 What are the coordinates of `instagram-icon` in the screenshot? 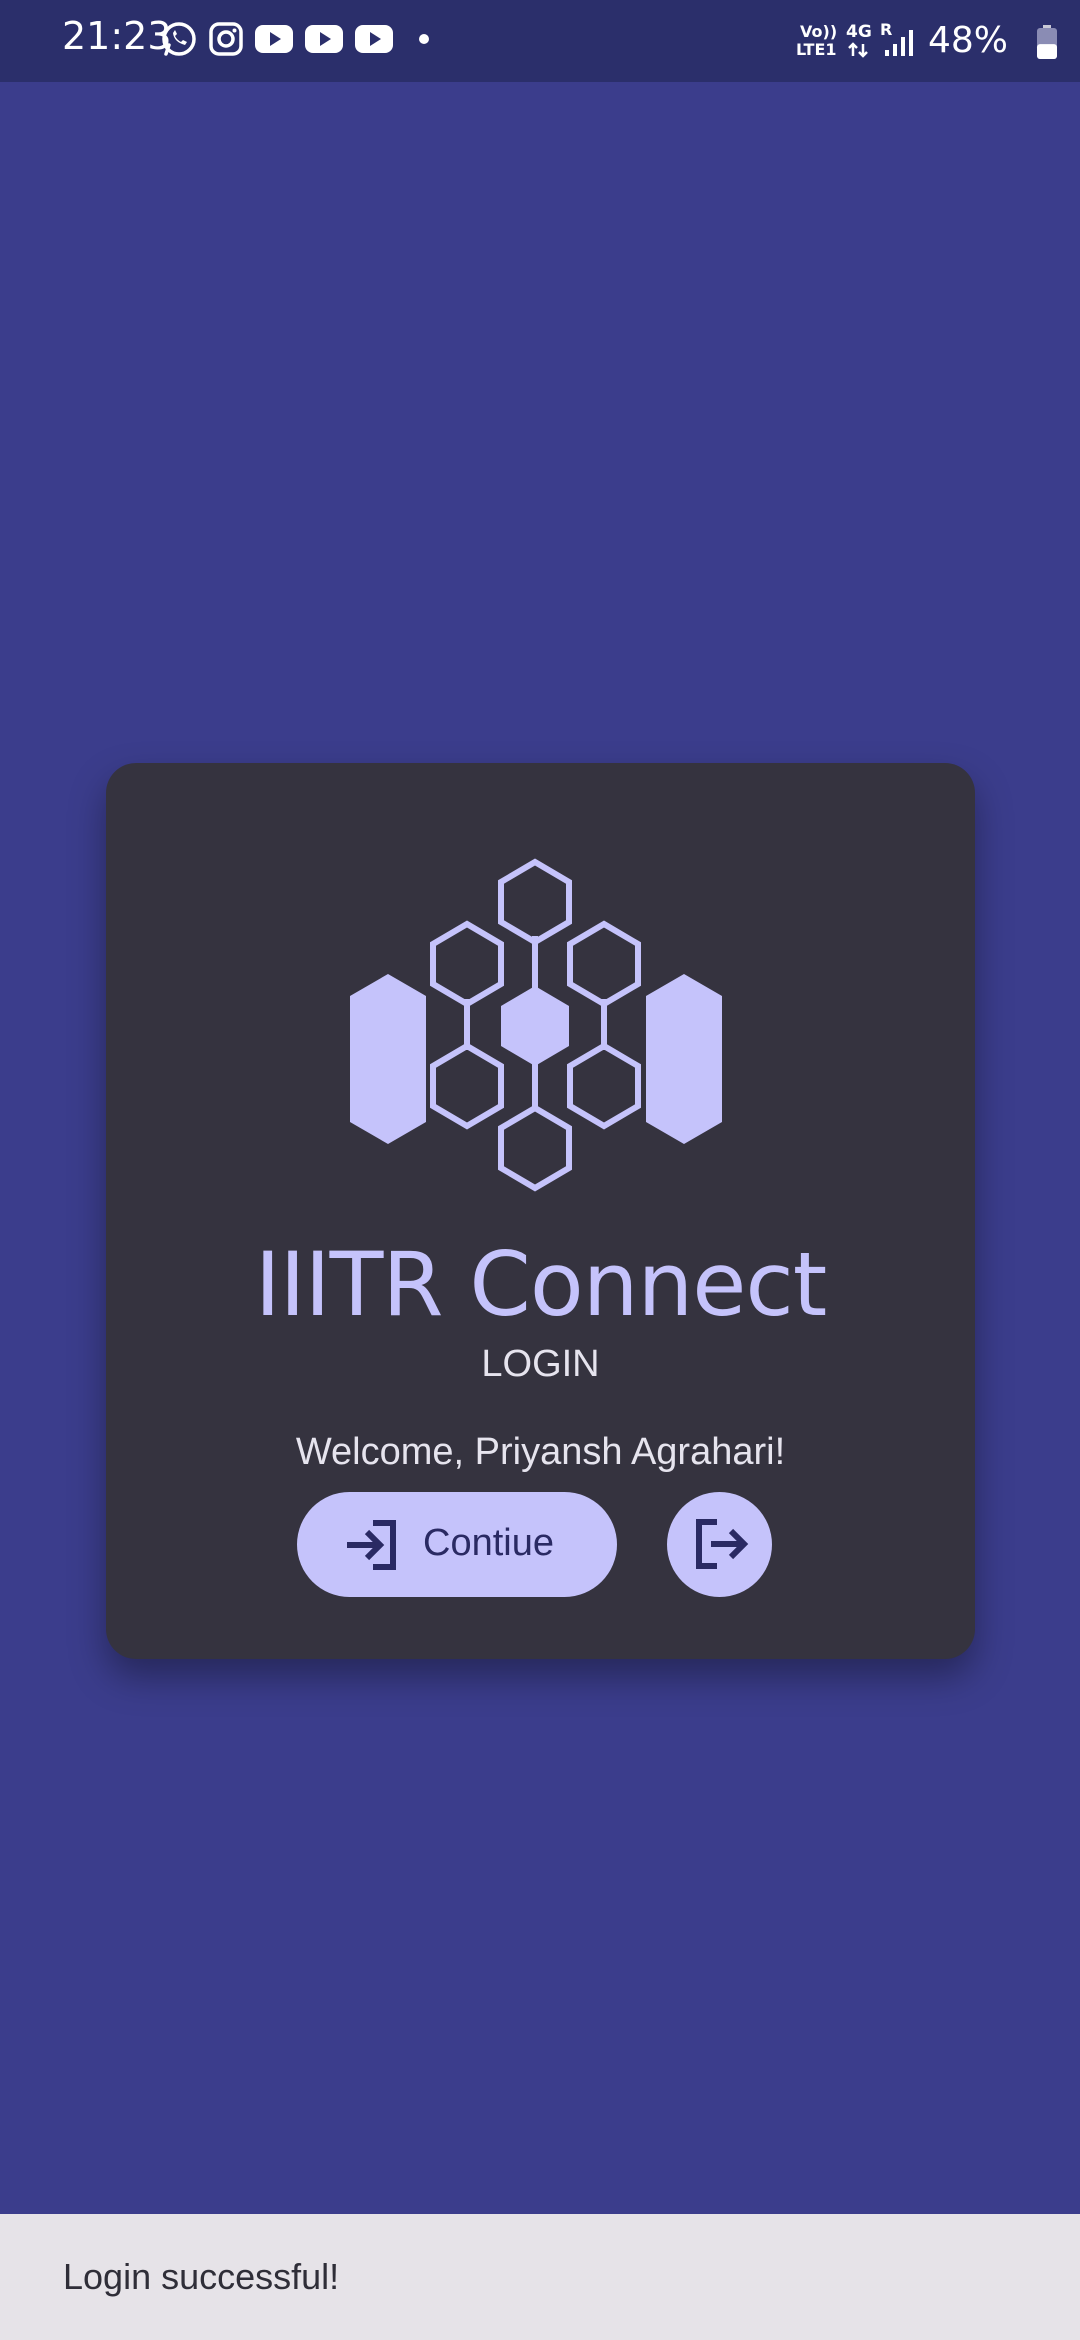 It's located at (226, 39).